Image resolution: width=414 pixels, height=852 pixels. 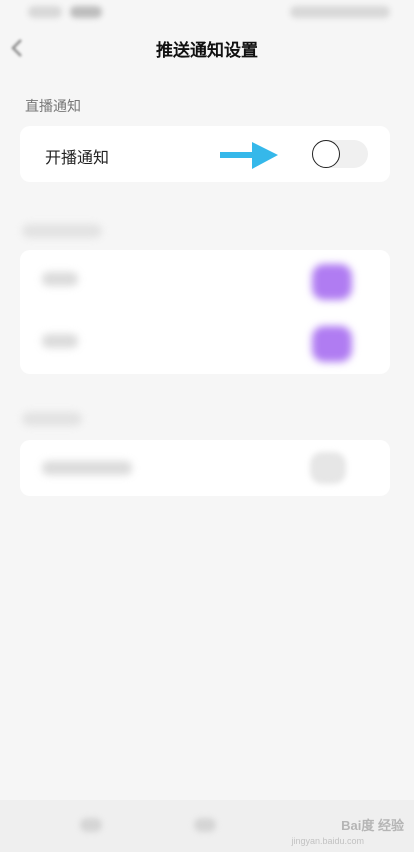 What do you see at coordinates (205, 312) in the screenshot?
I see `blurred-card-a` at bounding box center [205, 312].